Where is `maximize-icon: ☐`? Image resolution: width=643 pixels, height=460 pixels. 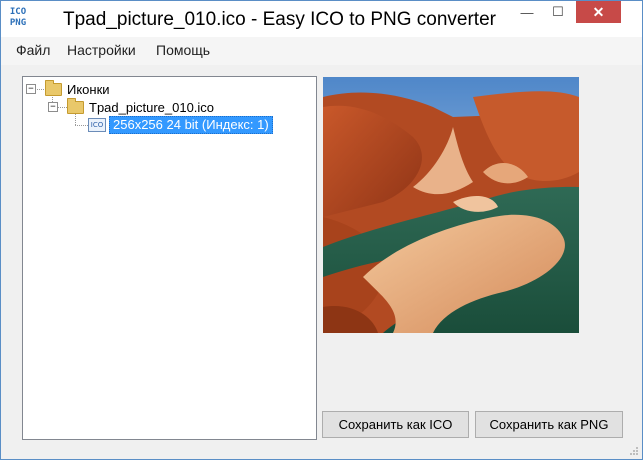
maximize-icon: ☐ is located at coordinates (558, 11).